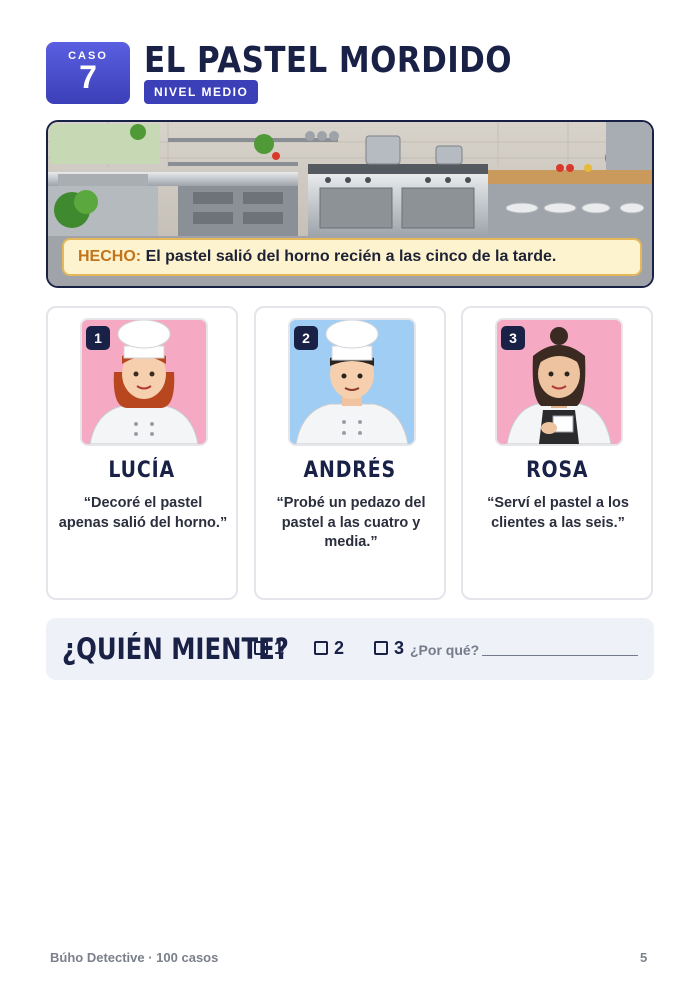  Describe the element at coordinates (201, 92) in the screenshot. I see `level-badge: NIVEL MEDIO` at that location.